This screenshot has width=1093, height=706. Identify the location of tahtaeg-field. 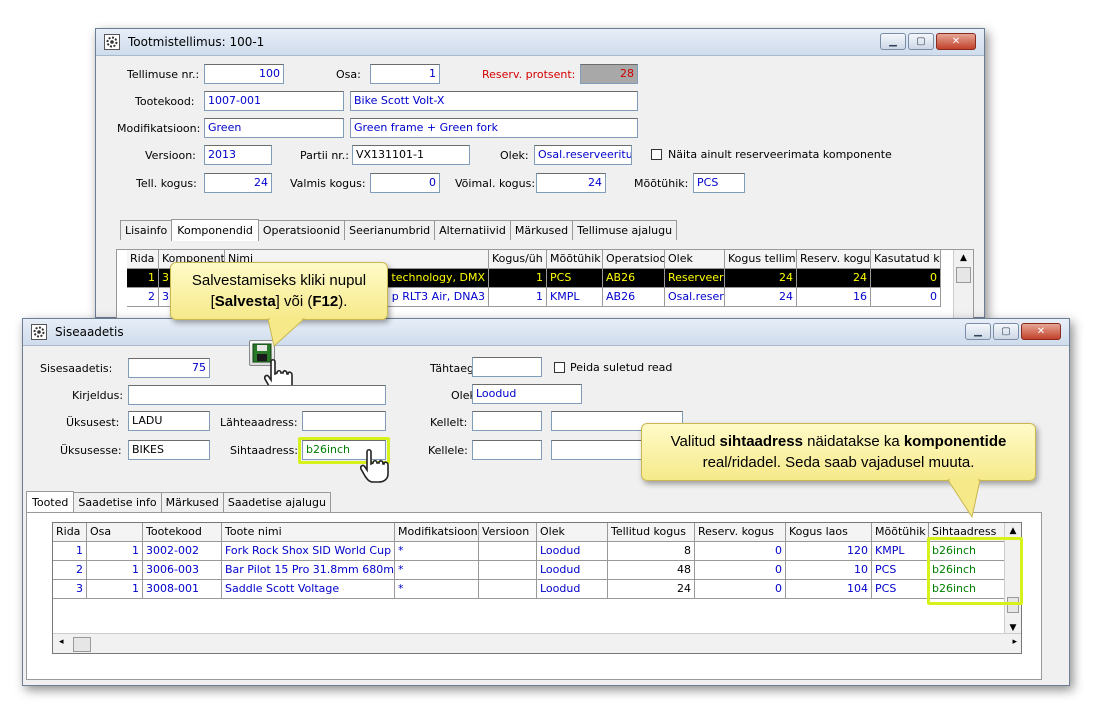
(507, 367).